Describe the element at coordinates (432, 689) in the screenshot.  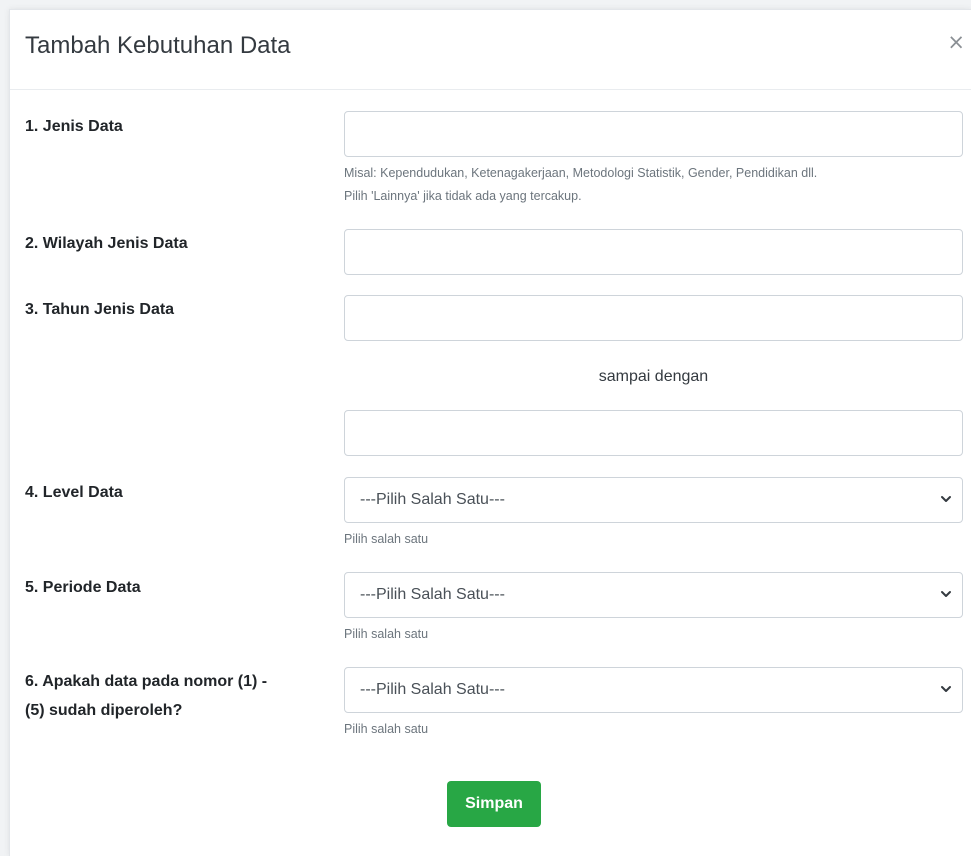
I see `diperoleh-selected-value: ---Pilih Salah Satu---` at that location.